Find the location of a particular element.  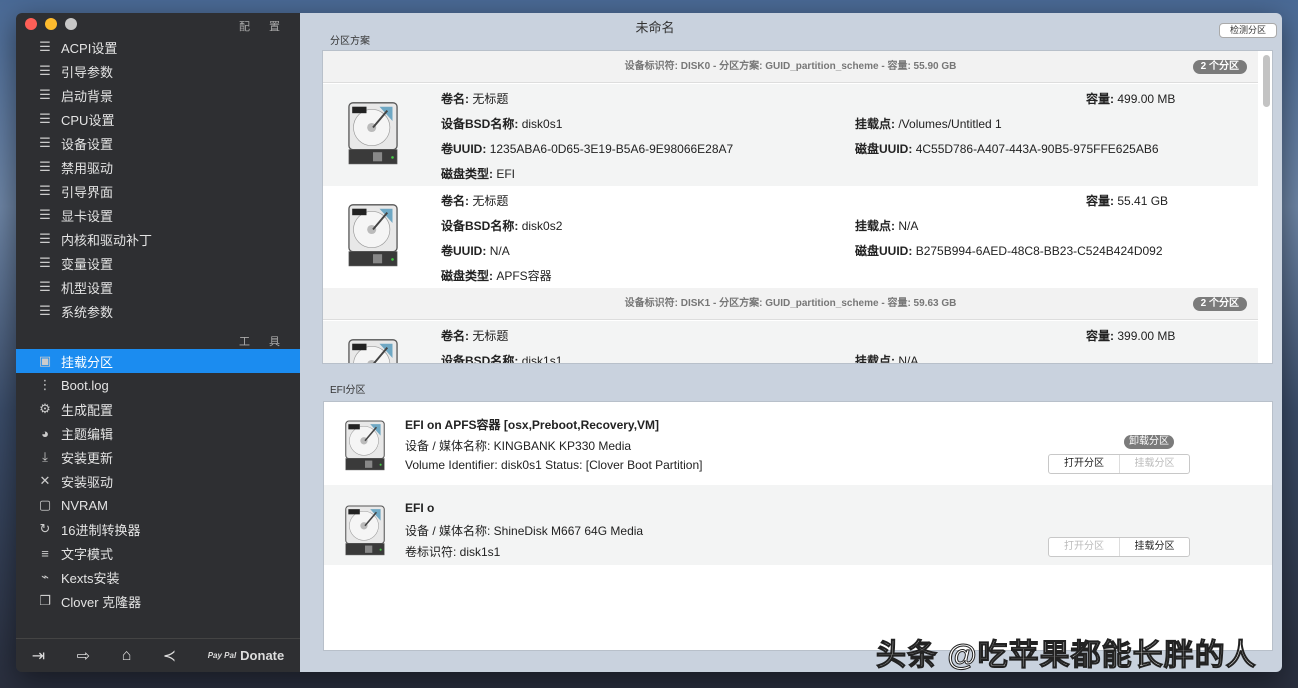

sidebar-item-label: 变量设置 is located at coordinates (87, 264).